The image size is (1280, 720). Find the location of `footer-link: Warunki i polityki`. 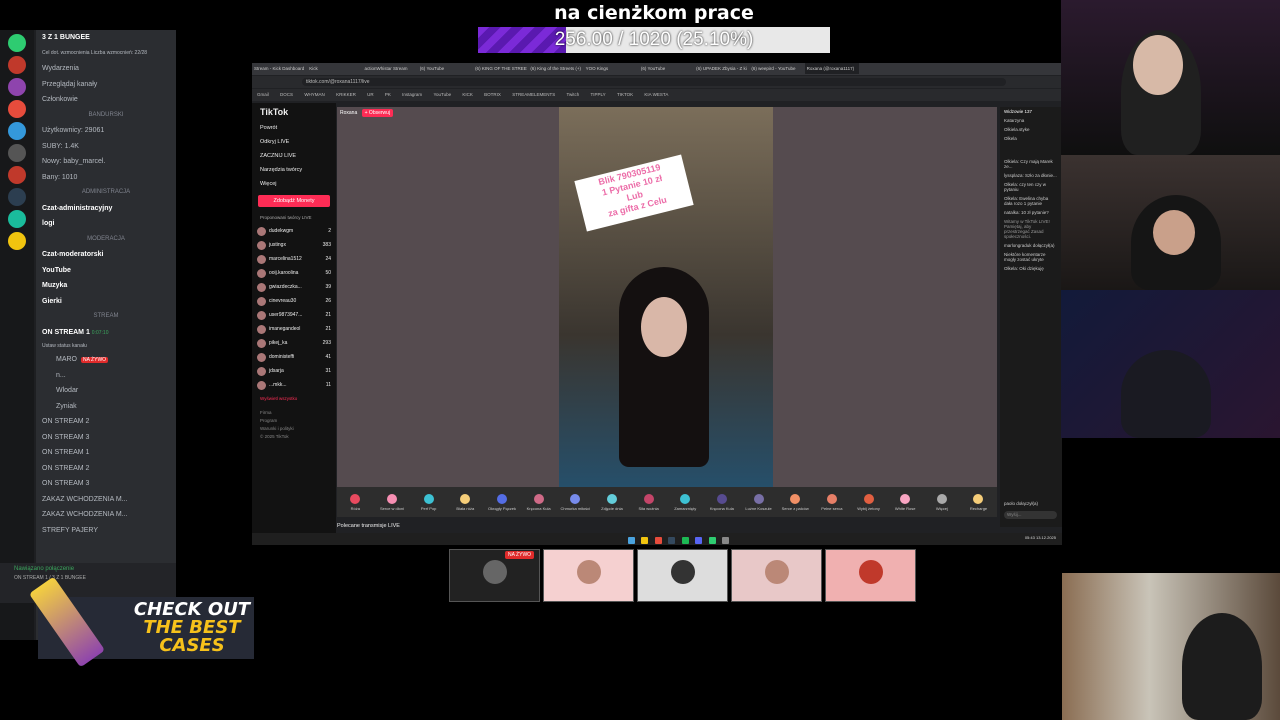

footer-link: Warunki i polityki is located at coordinates (294, 429).